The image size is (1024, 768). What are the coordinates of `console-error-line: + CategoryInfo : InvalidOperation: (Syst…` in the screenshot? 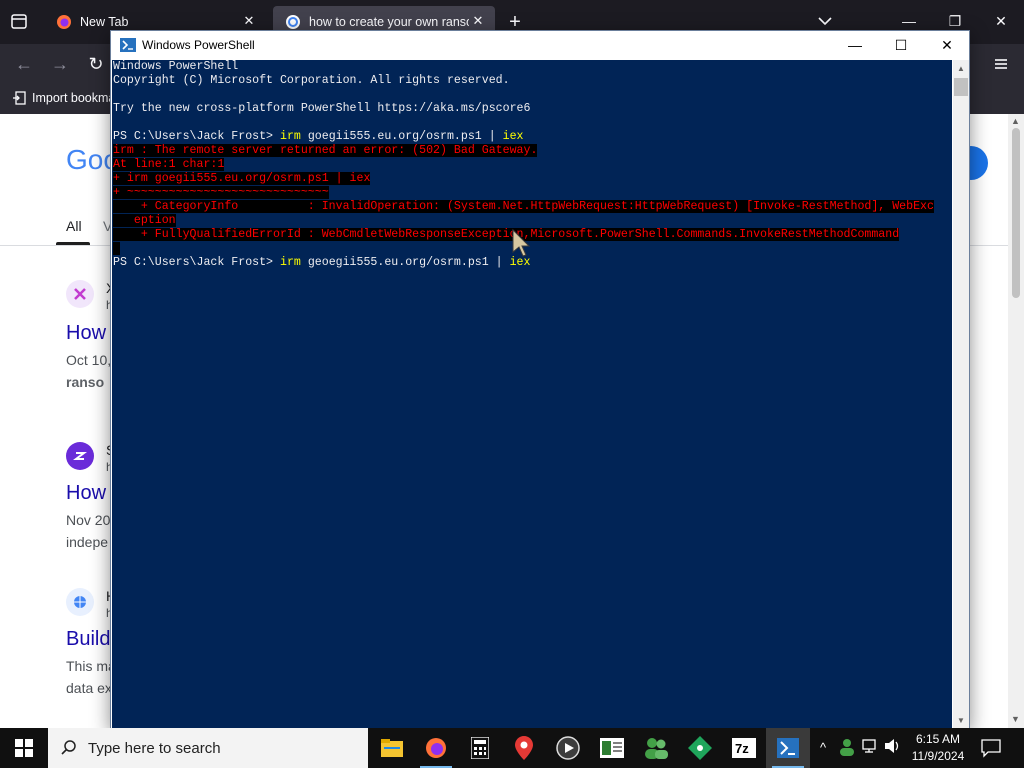 It's located at (523, 207).